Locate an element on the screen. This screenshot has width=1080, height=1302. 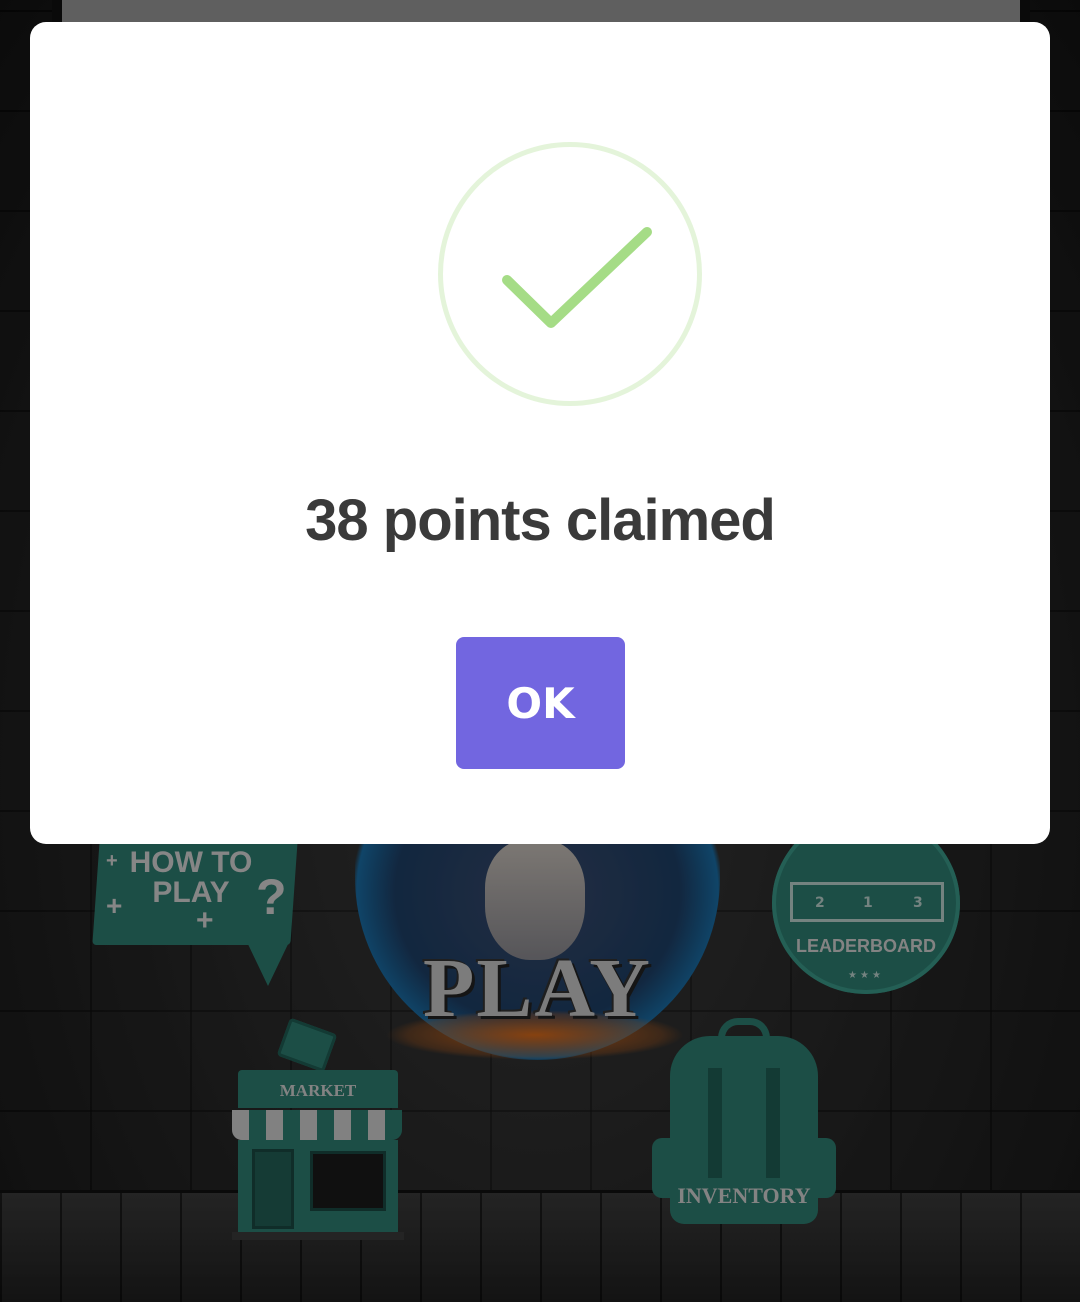
success-check-icon is located at coordinates (570, 274).